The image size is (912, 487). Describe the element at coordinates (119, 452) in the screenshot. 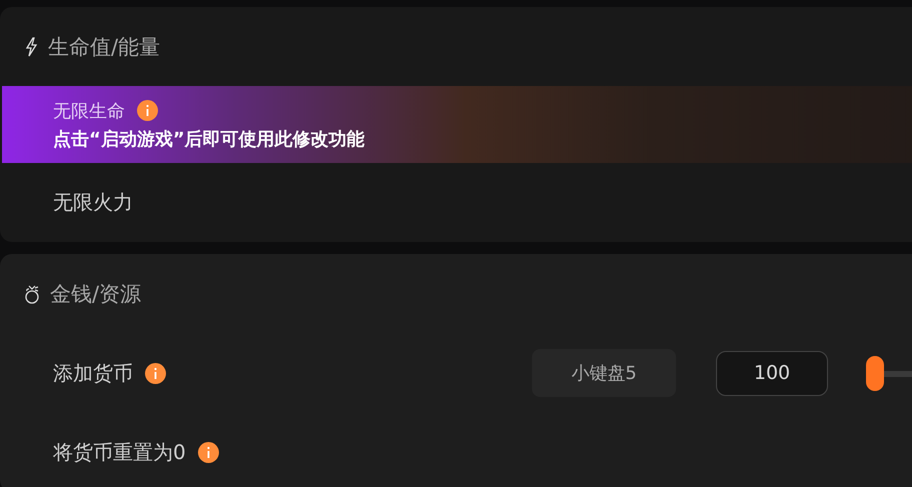

I see `option-label: 将货币重置为0` at that location.